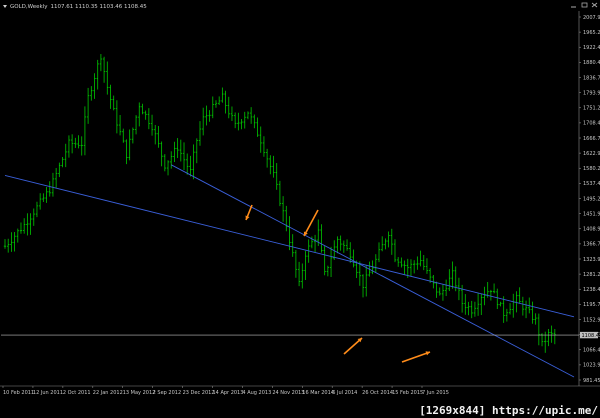  What do you see at coordinates (591, 33) in the screenshot?
I see `price-tick-label: 1965.20` at bounding box center [591, 33].